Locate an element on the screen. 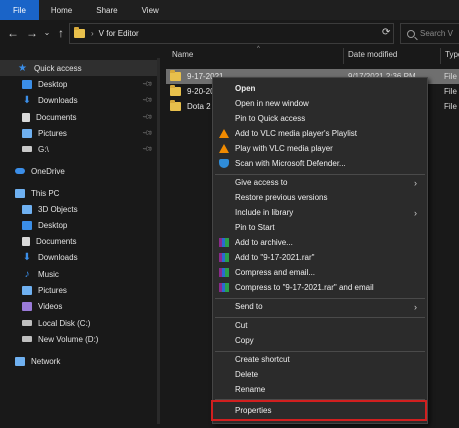 Image resolution: width=459 pixels, height=428 pixels. sidebar-item-3d-objects: 3D Objects is located at coordinates (79, 209).